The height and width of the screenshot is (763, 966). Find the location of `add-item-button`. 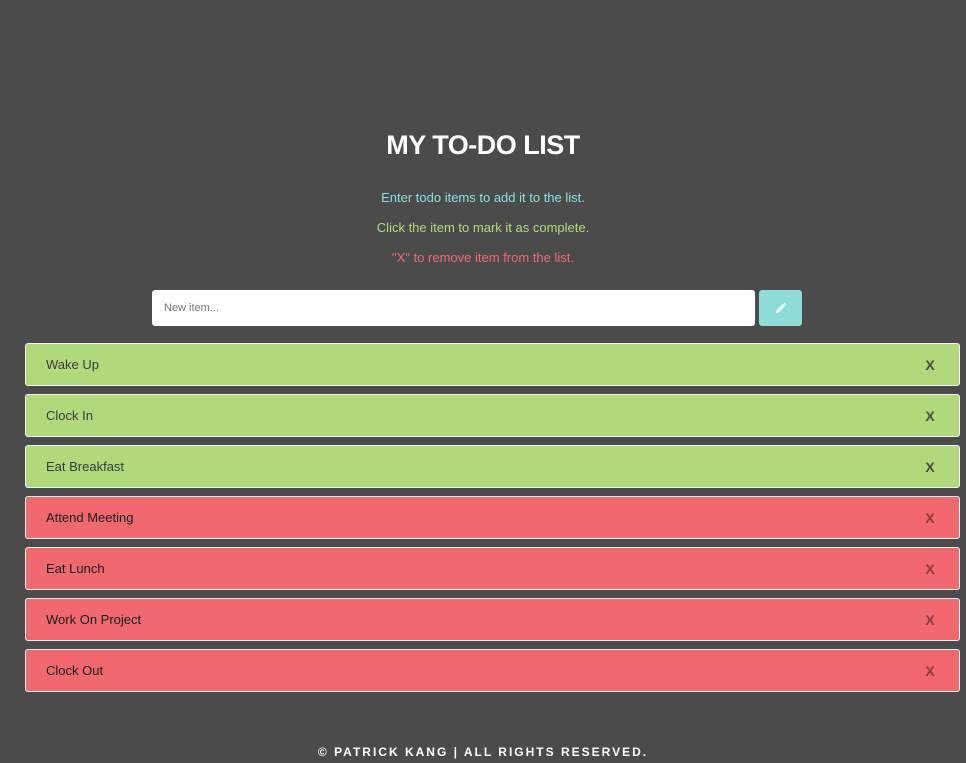

add-item-button is located at coordinates (780, 308).